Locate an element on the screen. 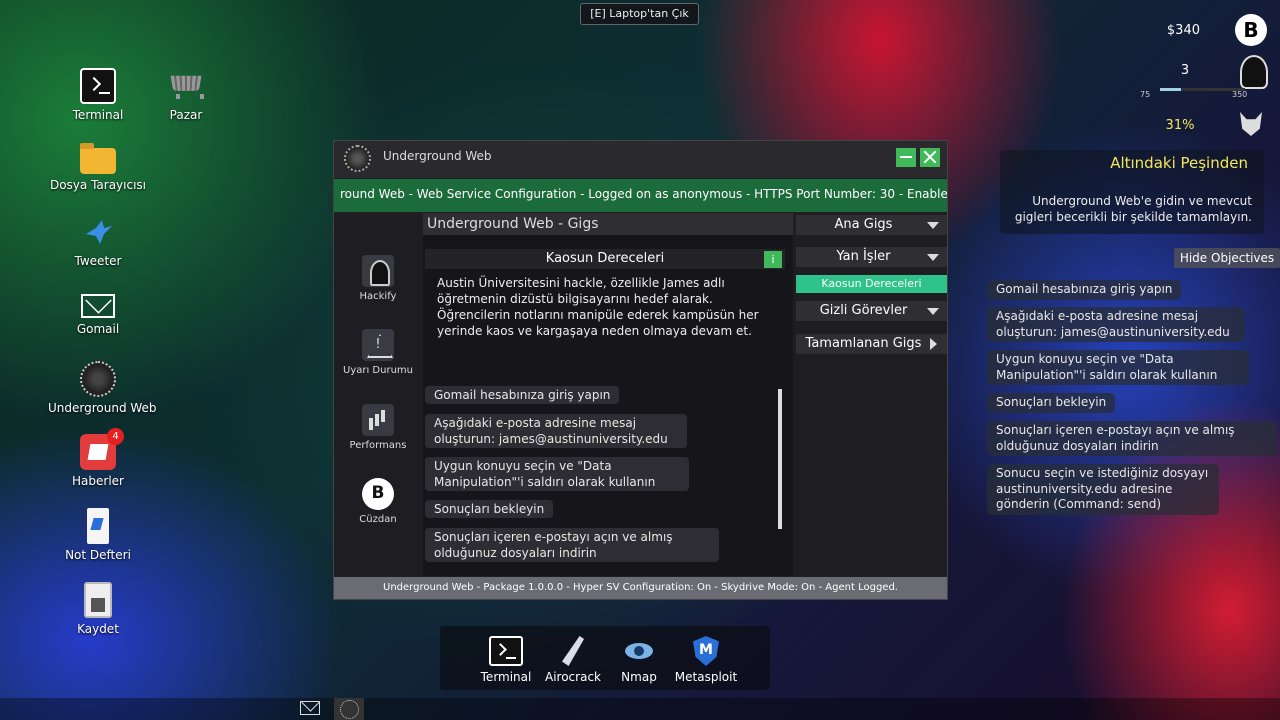 The width and height of the screenshot is (1280, 720). nav-label: Cüzdan is located at coordinates (378, 519).